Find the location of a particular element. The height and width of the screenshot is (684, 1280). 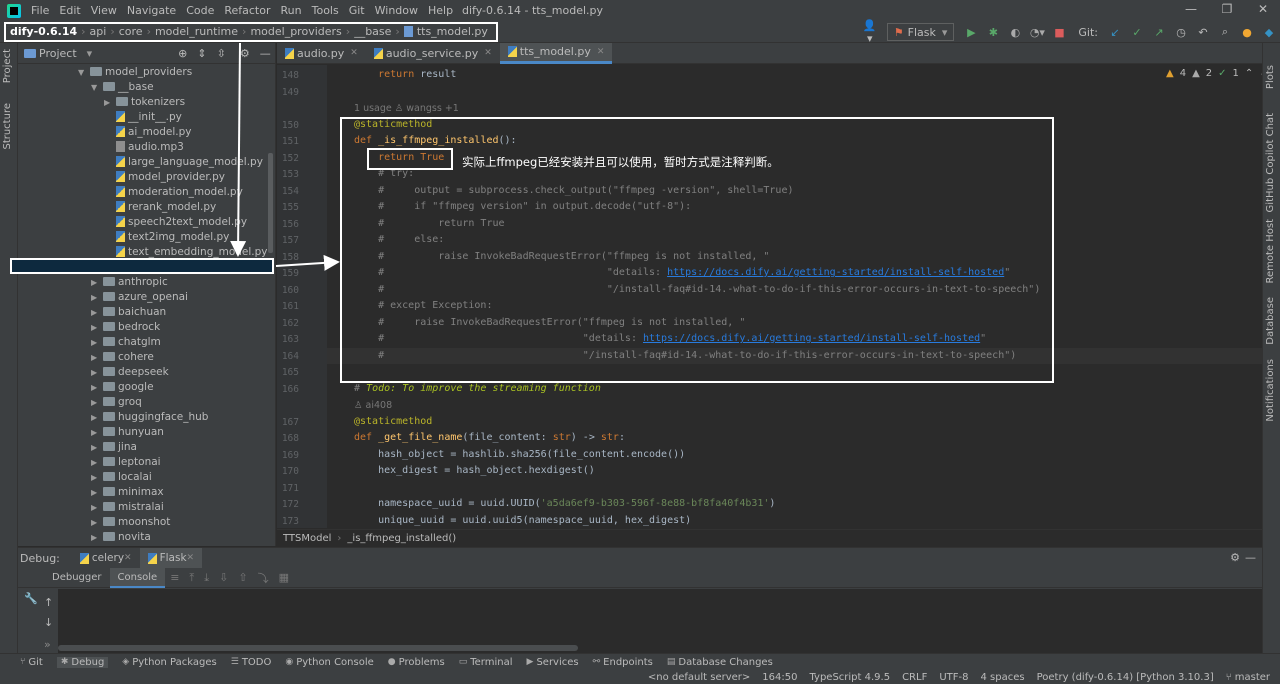

console-output is located at coordinates (660, 621).